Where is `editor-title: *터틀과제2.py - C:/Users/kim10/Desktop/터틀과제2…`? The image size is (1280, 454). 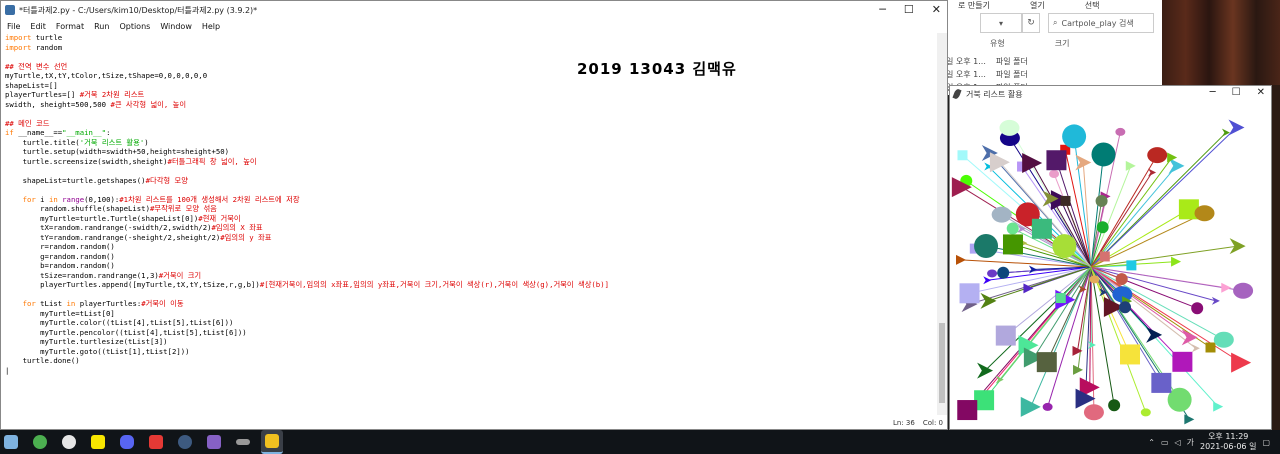
editor-title: *터틀과제2.py - C:/Users/kim10/Desktop/터틀과제2… is located at coordinates (138, 10).